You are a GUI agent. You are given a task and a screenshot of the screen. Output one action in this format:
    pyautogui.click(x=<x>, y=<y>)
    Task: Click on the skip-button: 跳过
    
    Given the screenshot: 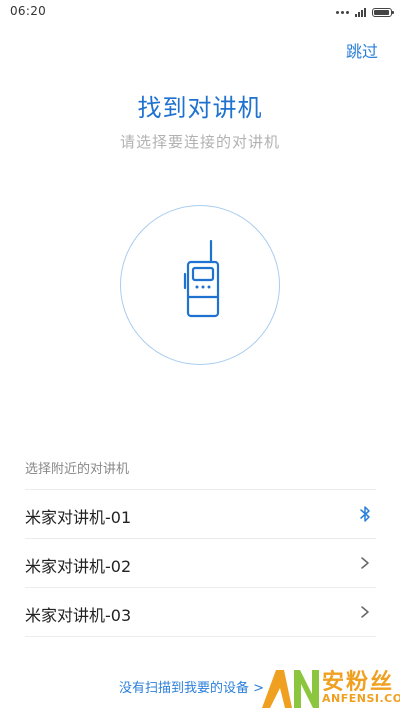 What is the action you would take?
    pyautogui.click(x=362, y=50)
    